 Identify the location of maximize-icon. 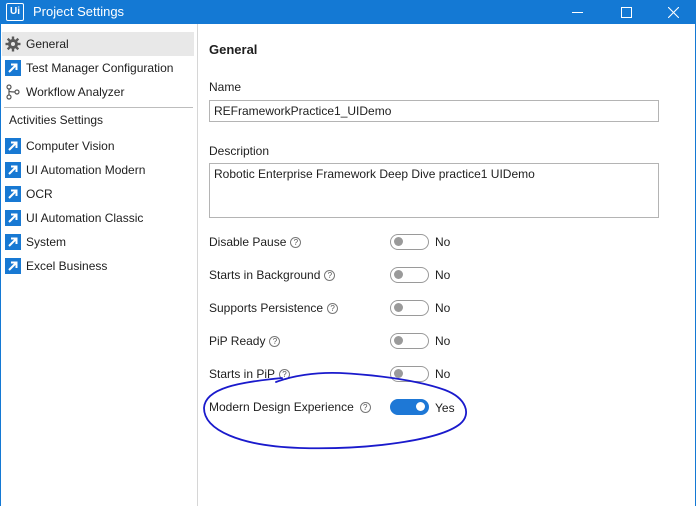
(626, 12).